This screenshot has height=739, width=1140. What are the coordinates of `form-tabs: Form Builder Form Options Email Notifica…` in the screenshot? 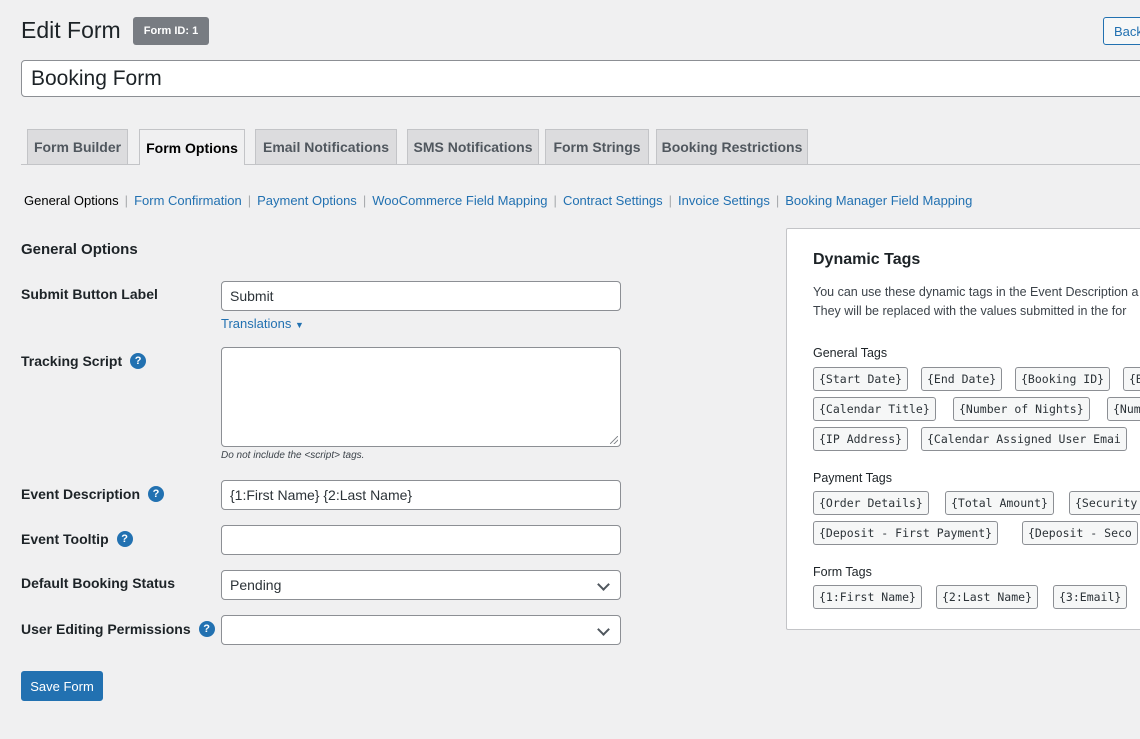 It's located at (580, 147).